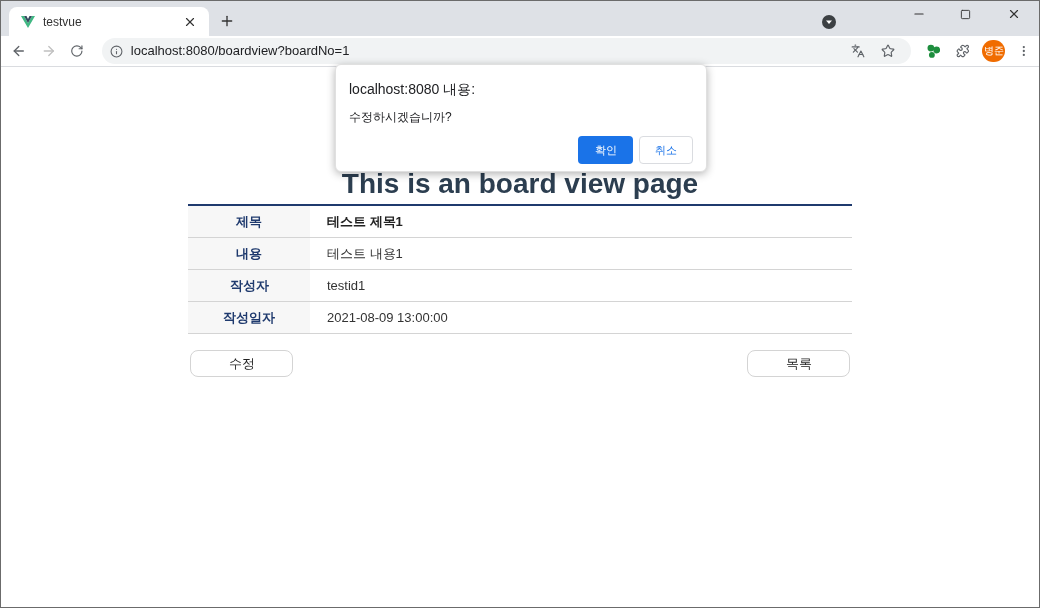 The height and width of the screenshot is (608, 1040). I want to click on row-label: 내용, so click(249, 253).